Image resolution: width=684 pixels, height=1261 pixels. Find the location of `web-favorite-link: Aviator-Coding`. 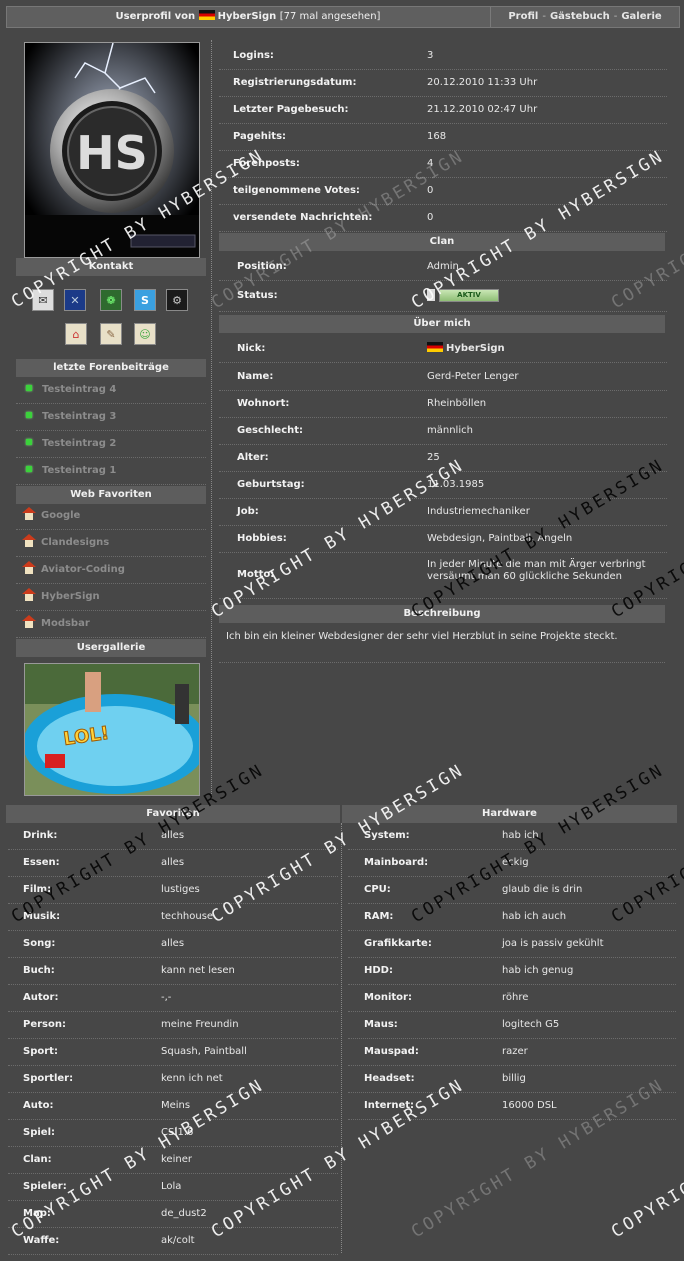

web-favorite-link: Aviator-Coding is located at coordinates (111, 570).